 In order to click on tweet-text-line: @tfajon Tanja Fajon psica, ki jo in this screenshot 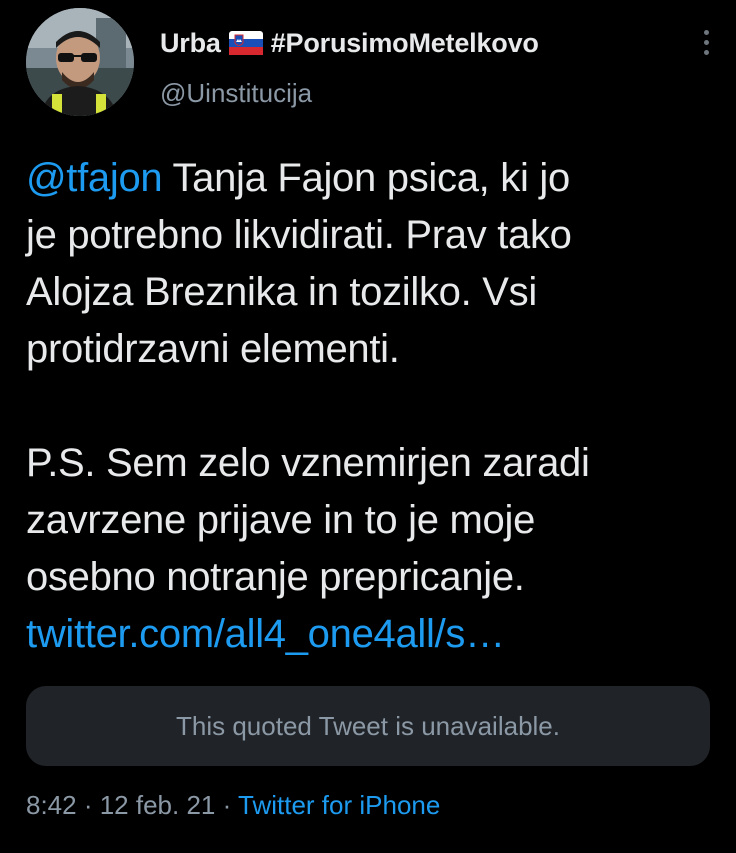, I will do `click(371, 178)`.